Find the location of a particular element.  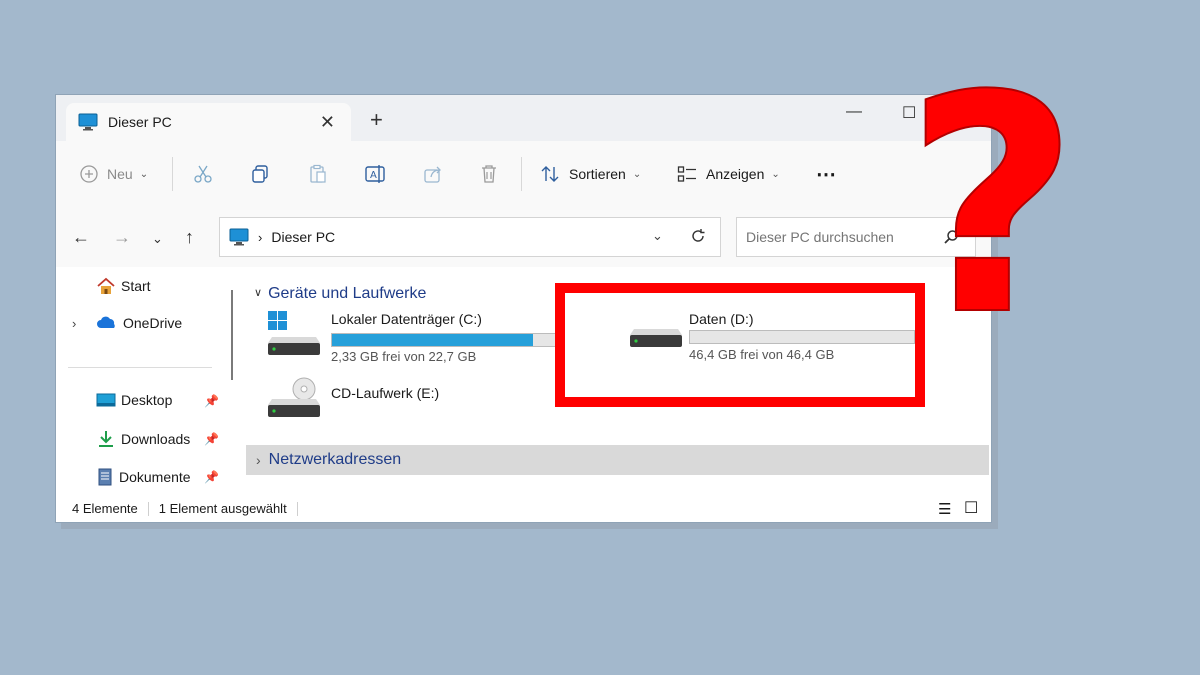

windows-drive-icon is located at coordinates (294, 333).